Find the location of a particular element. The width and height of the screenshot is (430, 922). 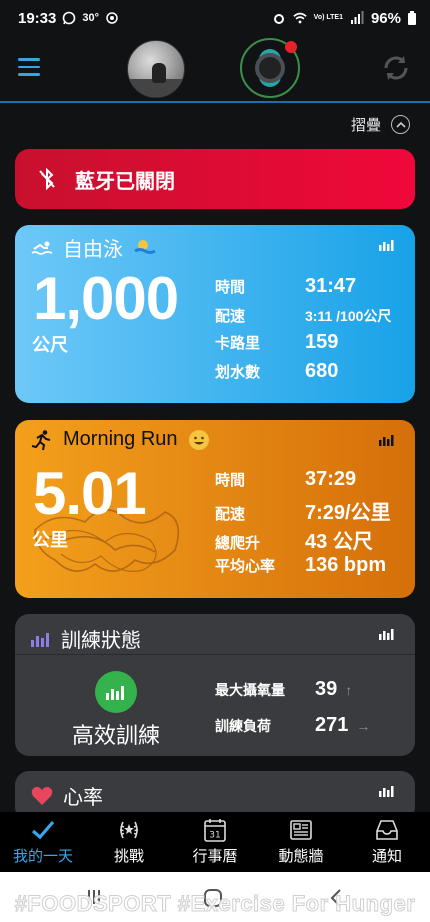

temperature: 30° is located at coordinates (91, 18).